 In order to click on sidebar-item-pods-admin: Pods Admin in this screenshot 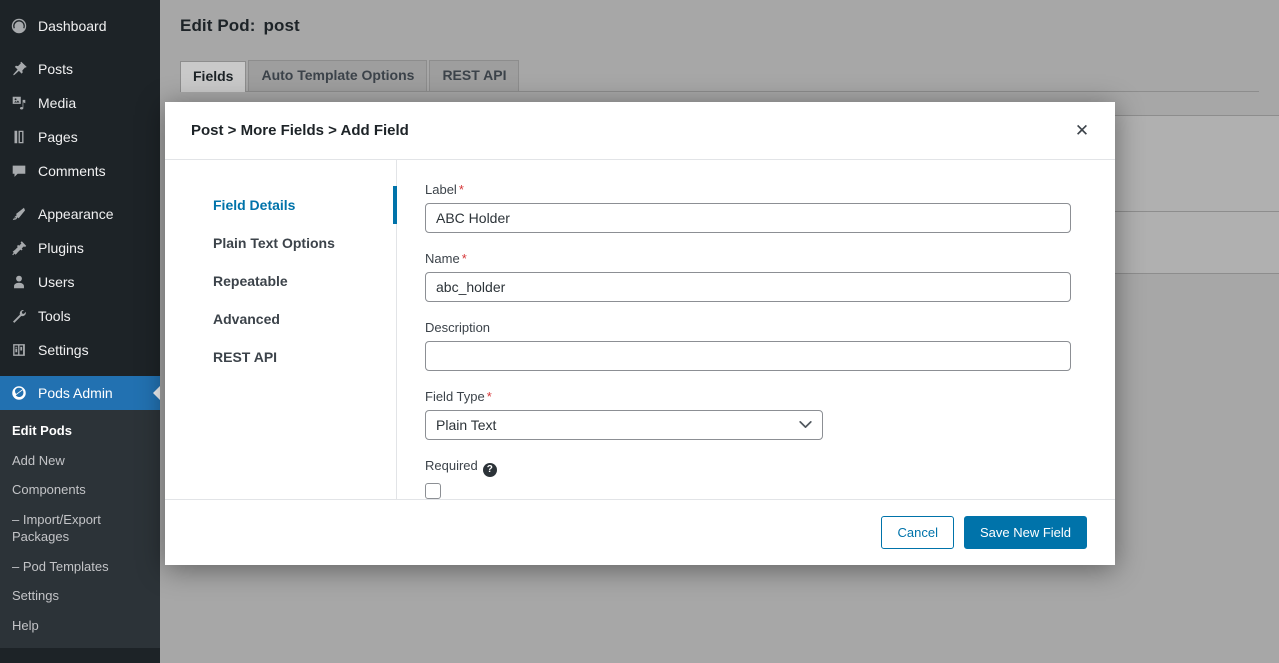, I will do `click(80, 393)`.